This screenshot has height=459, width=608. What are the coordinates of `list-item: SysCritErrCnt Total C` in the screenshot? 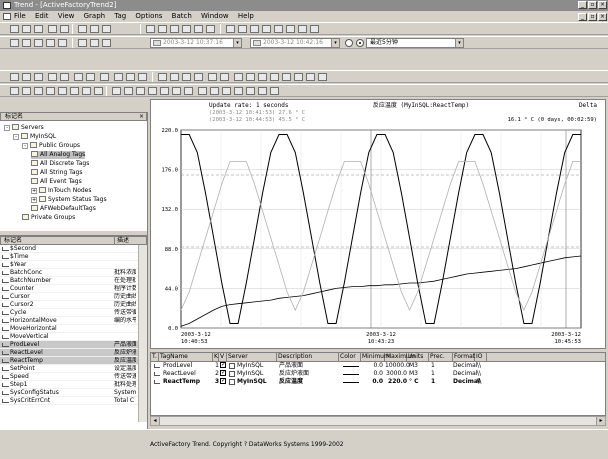 It's located at (73, 401).